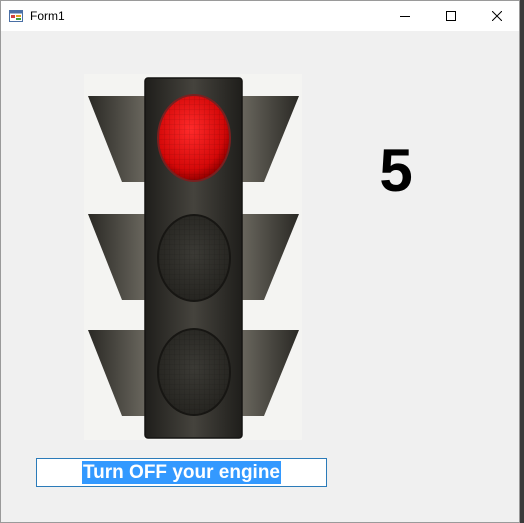  I want to click on minimize-button, so click(405, 16).